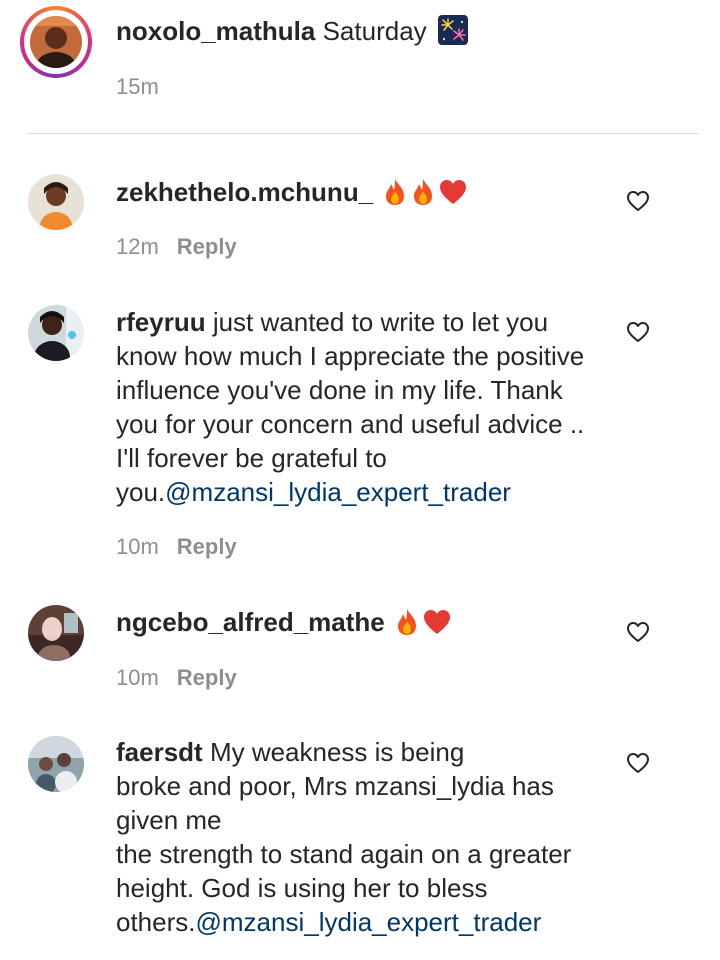 The image size is (720, 960). I want to click on divider, so click(363, 133).